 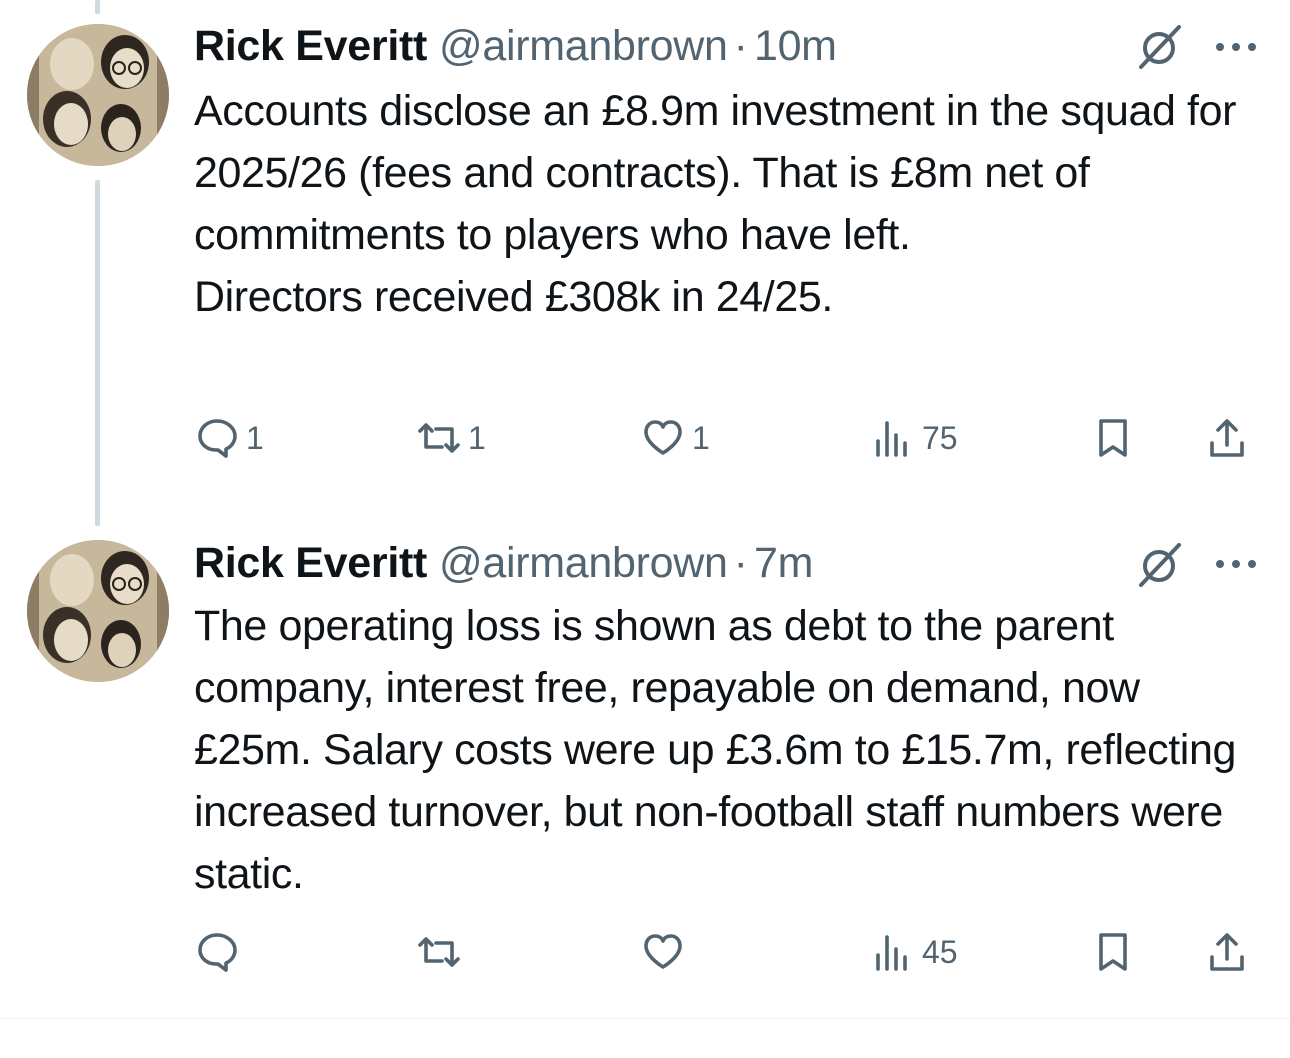 I want to click on retweet-count: 1, so click(x=477, y=437).